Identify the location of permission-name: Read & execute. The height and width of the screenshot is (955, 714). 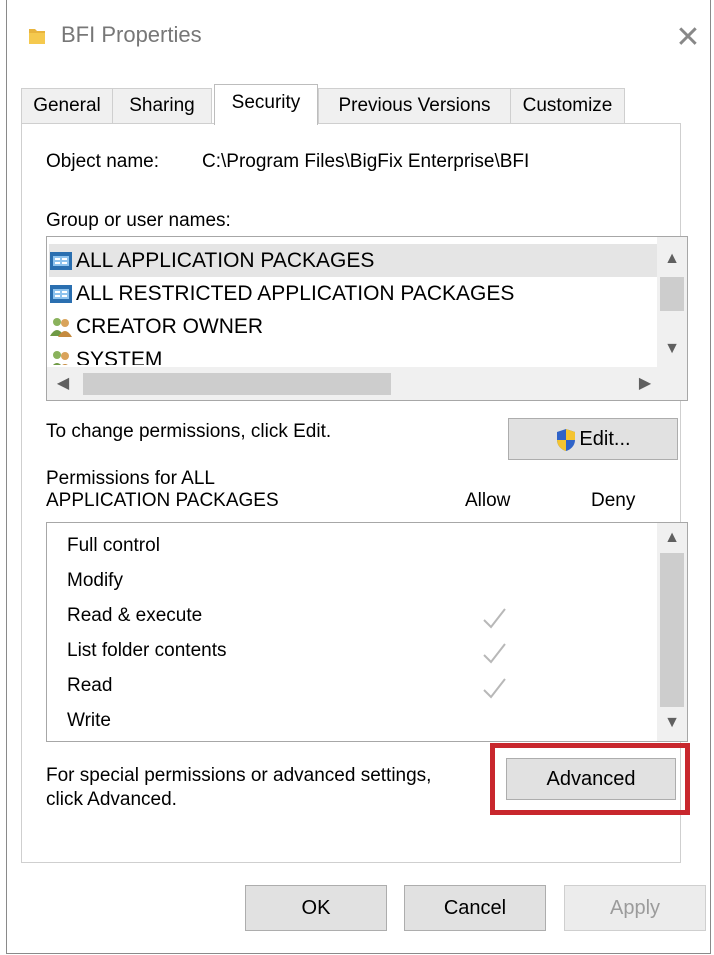
(135, 615).